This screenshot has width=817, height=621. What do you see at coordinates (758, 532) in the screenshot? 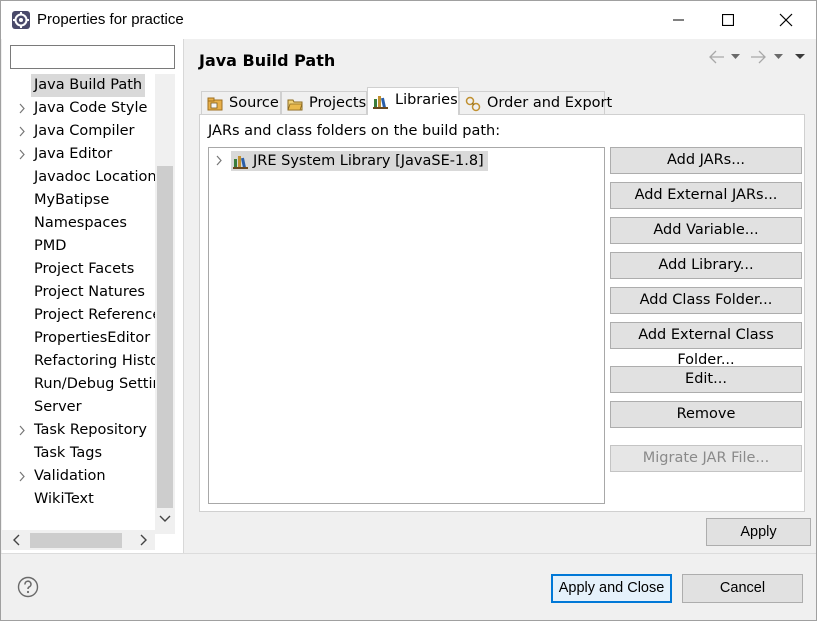
I see `apply-button: Apply` at bounding box center [758, 532].